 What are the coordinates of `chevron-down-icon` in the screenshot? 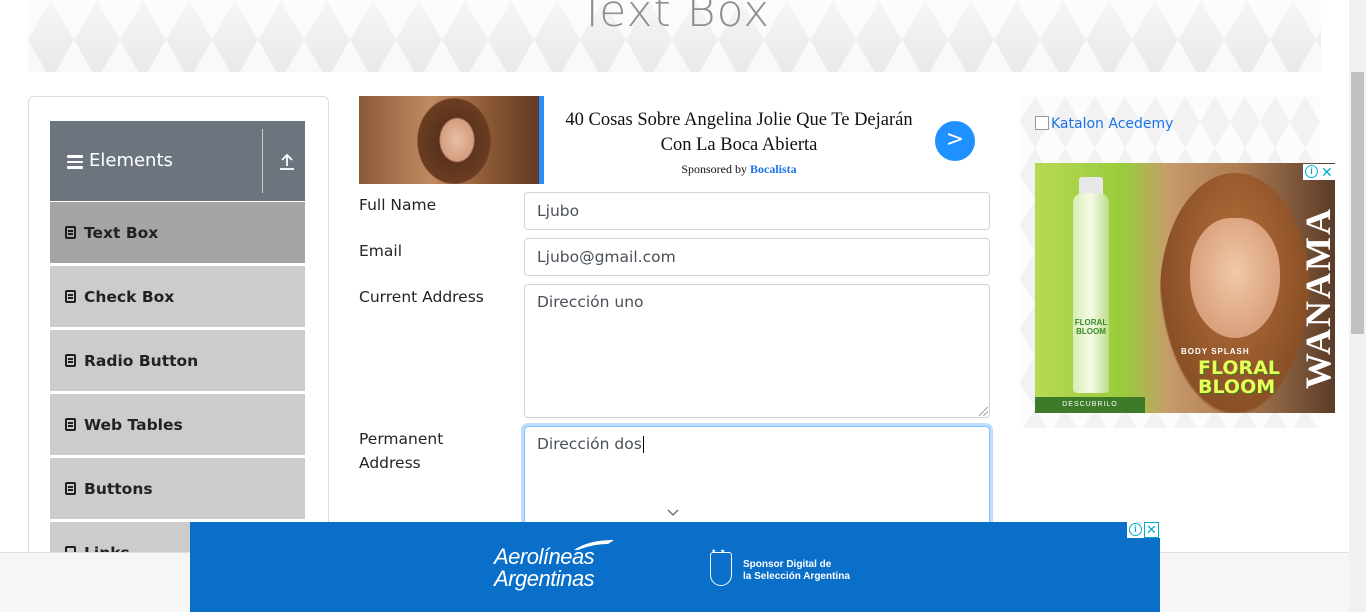 It's located at (673, 513).